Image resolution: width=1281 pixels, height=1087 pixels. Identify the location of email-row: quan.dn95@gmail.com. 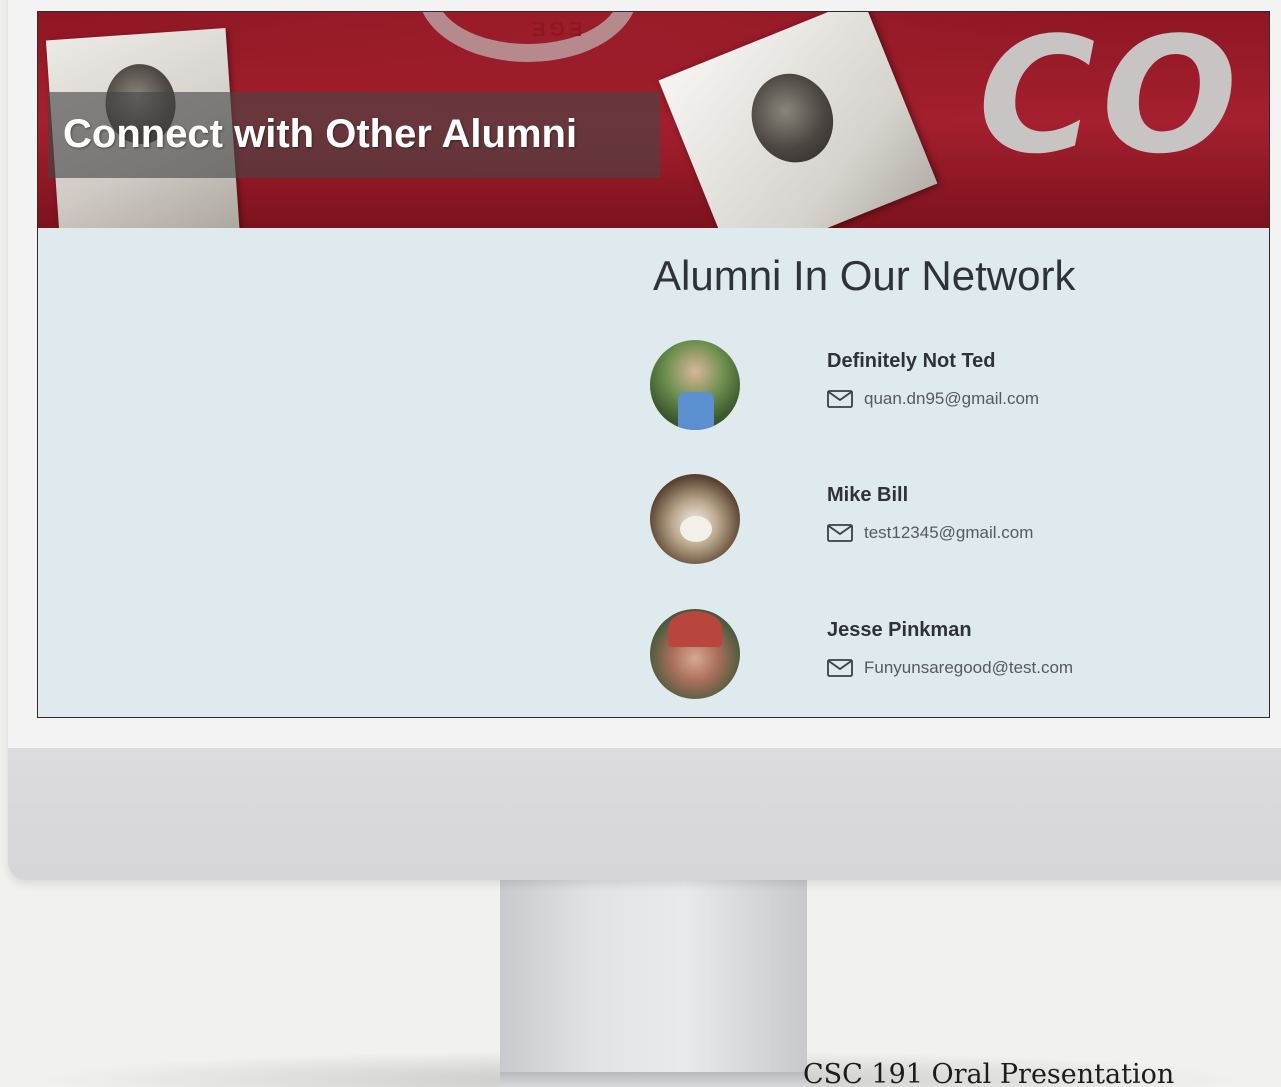
(933, 399).